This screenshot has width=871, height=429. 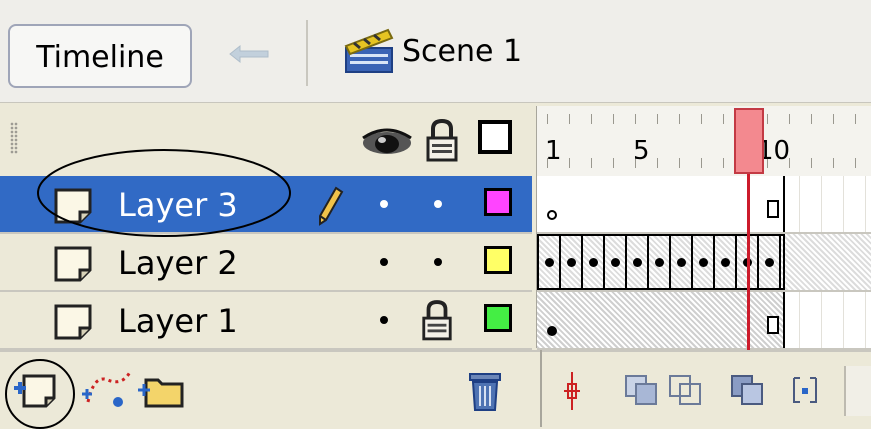 I want to click on layer-name: Layer 1, so click(x=178, y=321).